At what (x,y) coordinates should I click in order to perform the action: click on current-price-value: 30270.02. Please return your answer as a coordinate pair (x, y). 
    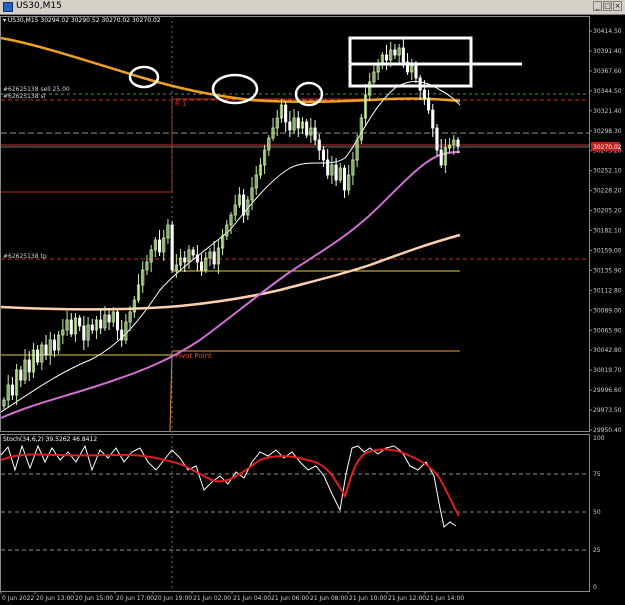
    Looking at the image, I should click on (607, 147).